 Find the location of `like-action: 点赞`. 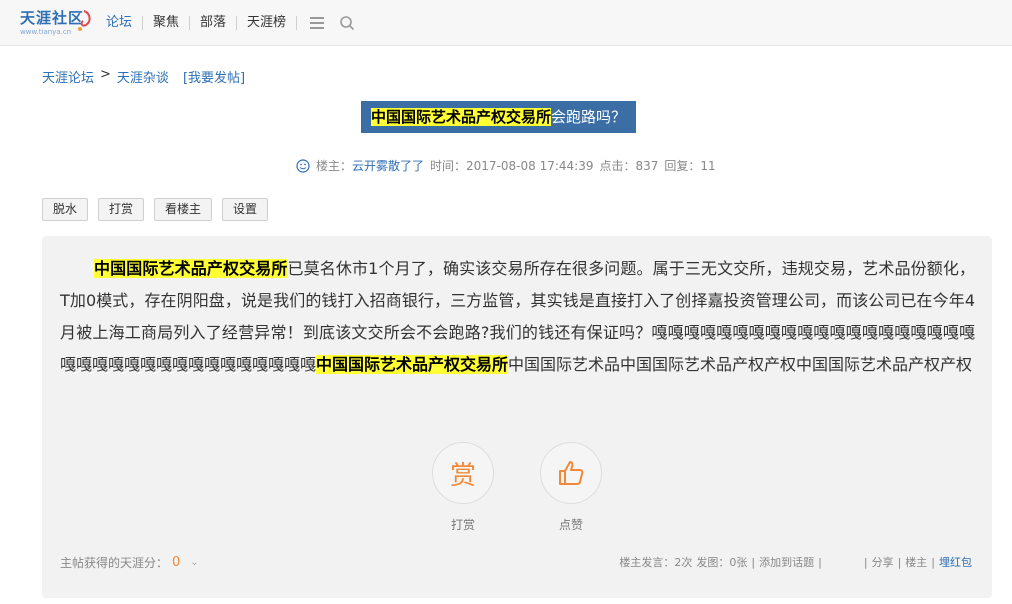

like-action: 点赞 is located at coordinates (571, 487).